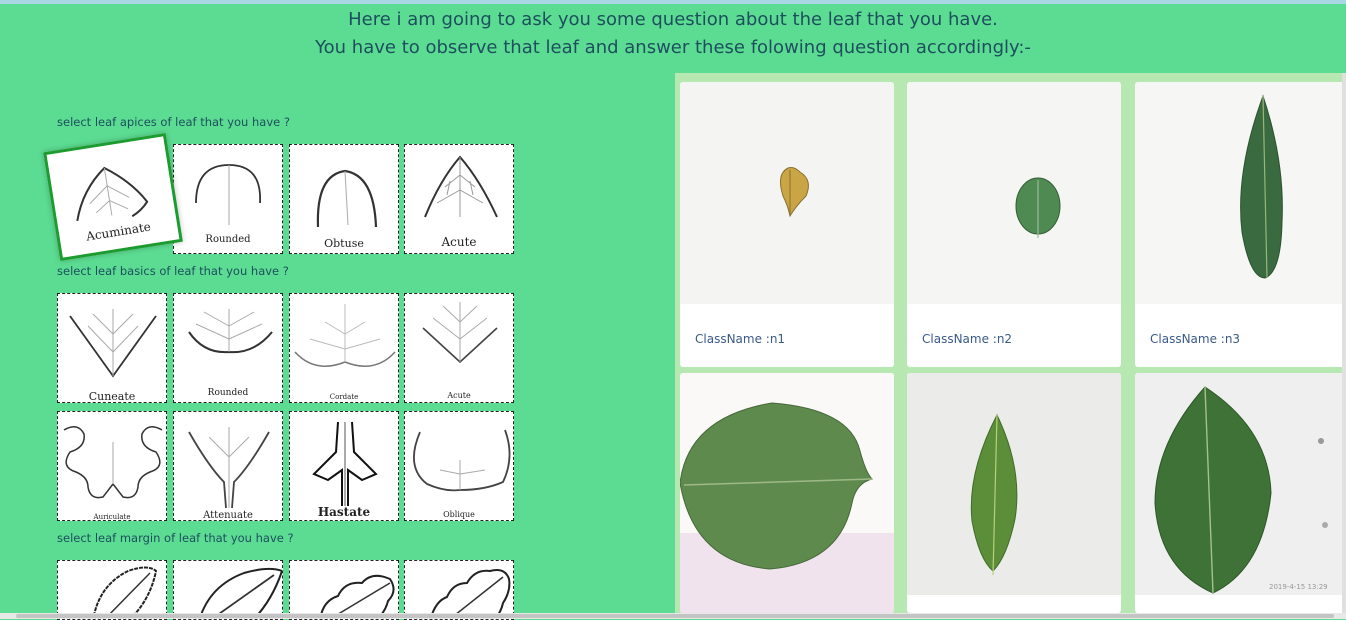 Image resolution: width=1346 pixels, height=620 pixels. I want to click on scrollbar-thumb, so click(675, 616).